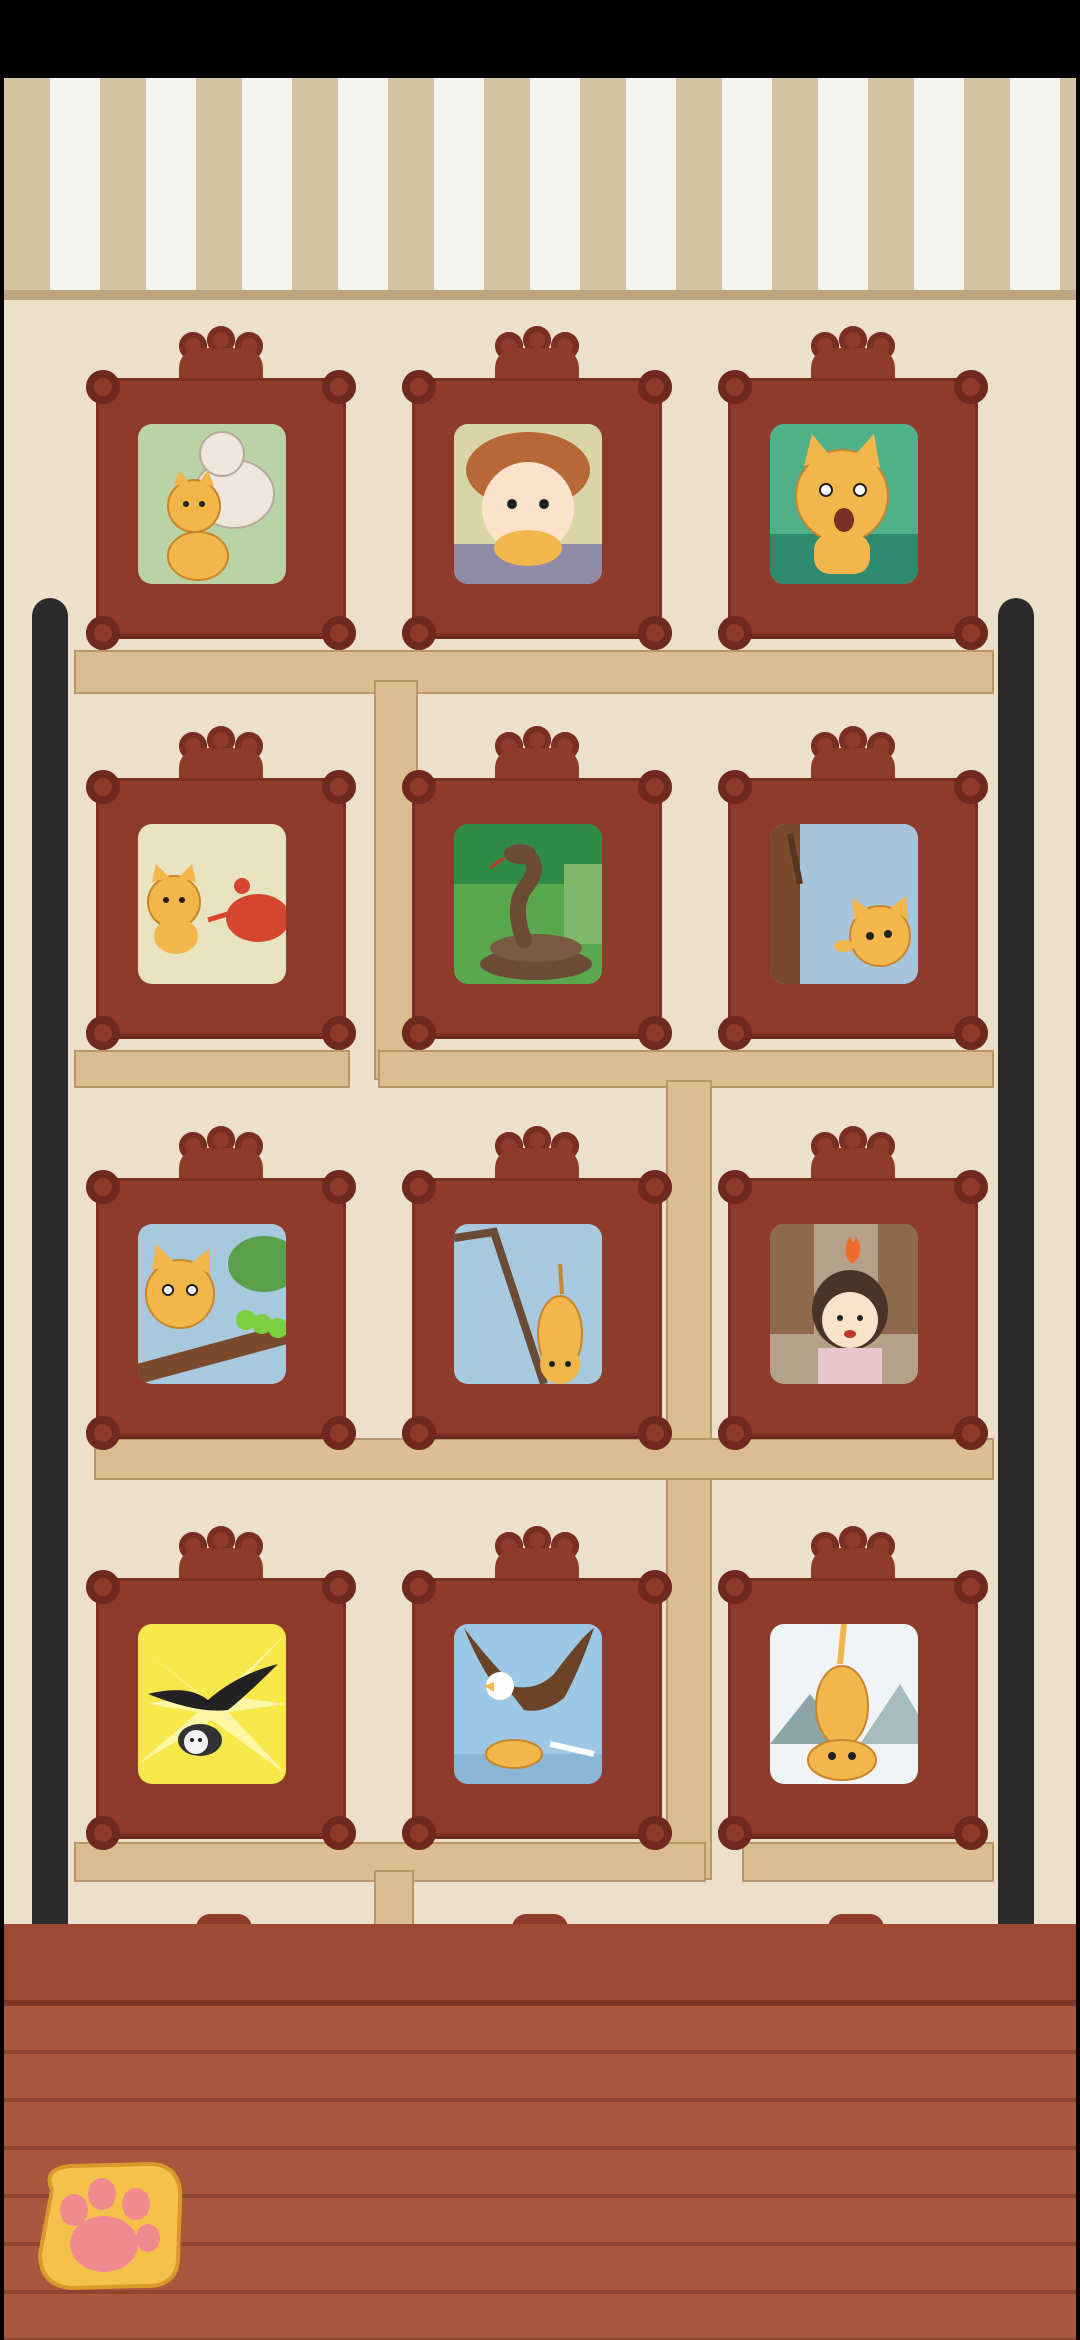 The image size is (1080, 2340). Describe the element at coordinates (528, 904) in the screenshot. I see `snake-icon` at that location.